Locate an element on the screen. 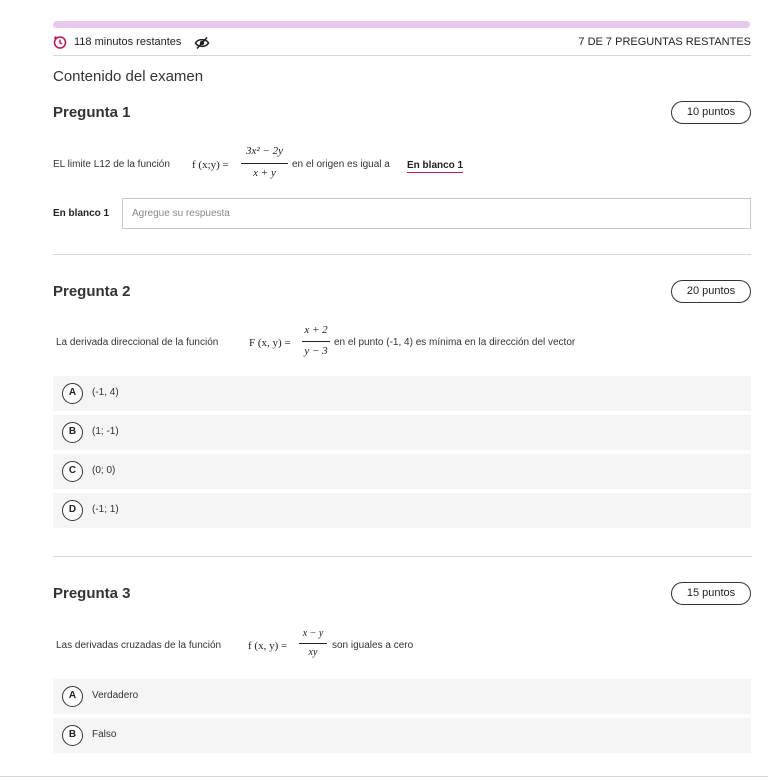  question-3-fraction: x − y xy is located at coordinates (313, 647).